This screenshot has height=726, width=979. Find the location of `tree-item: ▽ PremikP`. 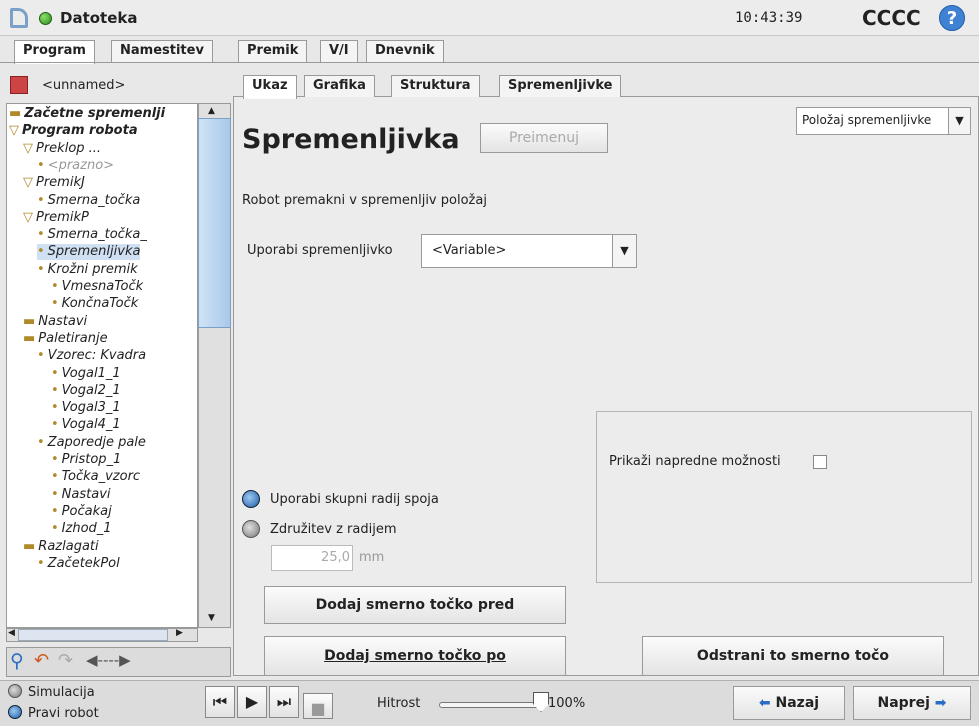

tree-item: ▽ PremikP is located at coordinates (56, 218).